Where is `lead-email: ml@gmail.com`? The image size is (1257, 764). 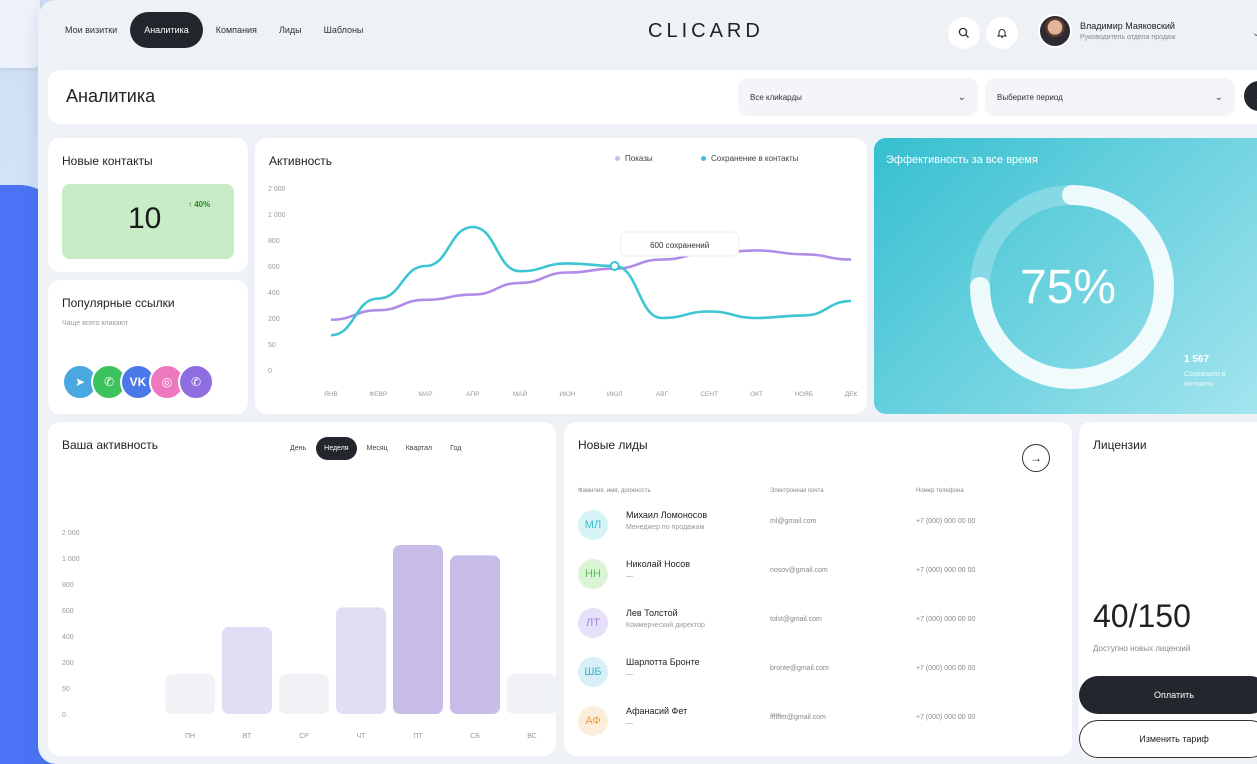
lead-email: ml@gmail.com is located at coordinates (793, 521).